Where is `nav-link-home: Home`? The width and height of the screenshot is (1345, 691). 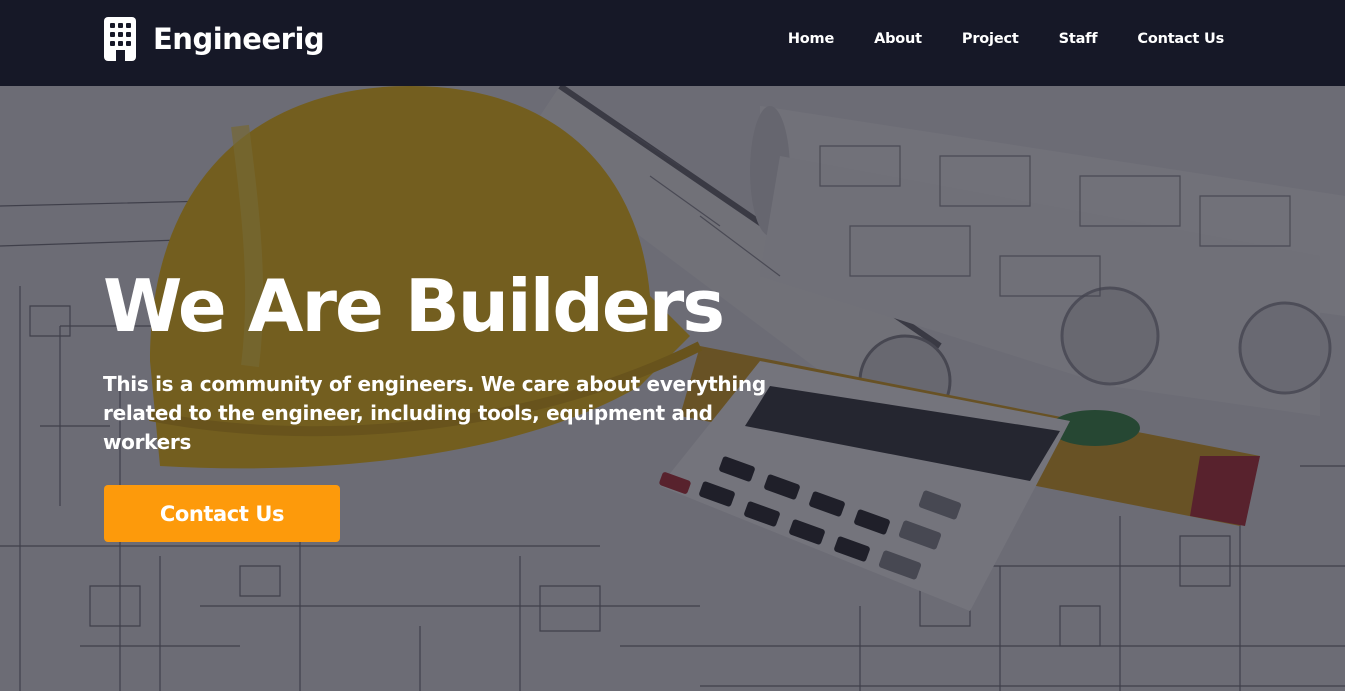 nav-link-home: Home is located at coordinates (811, 39).